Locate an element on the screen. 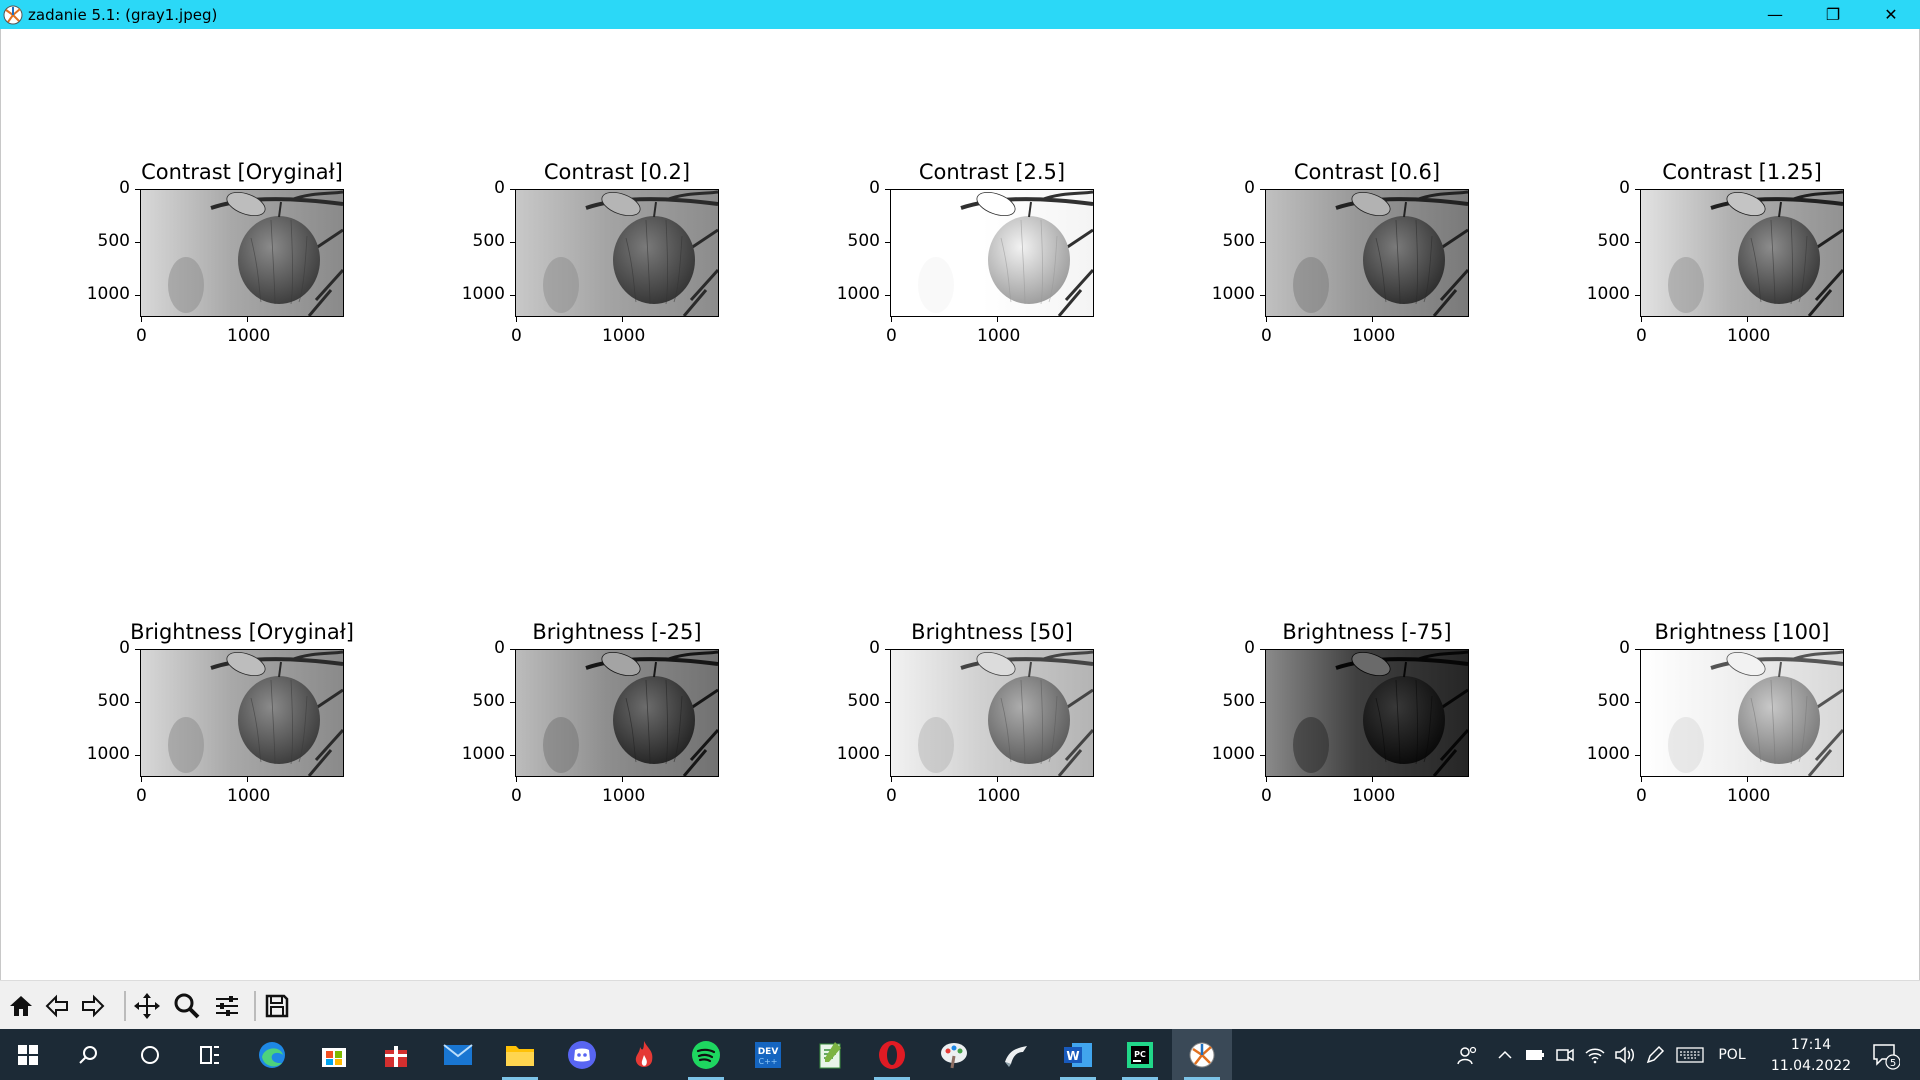 Image resolution: width=1920 pixels, height=1080 pixels. matplotlib-taskbar-icon is located at coordinates (1202, 1054).